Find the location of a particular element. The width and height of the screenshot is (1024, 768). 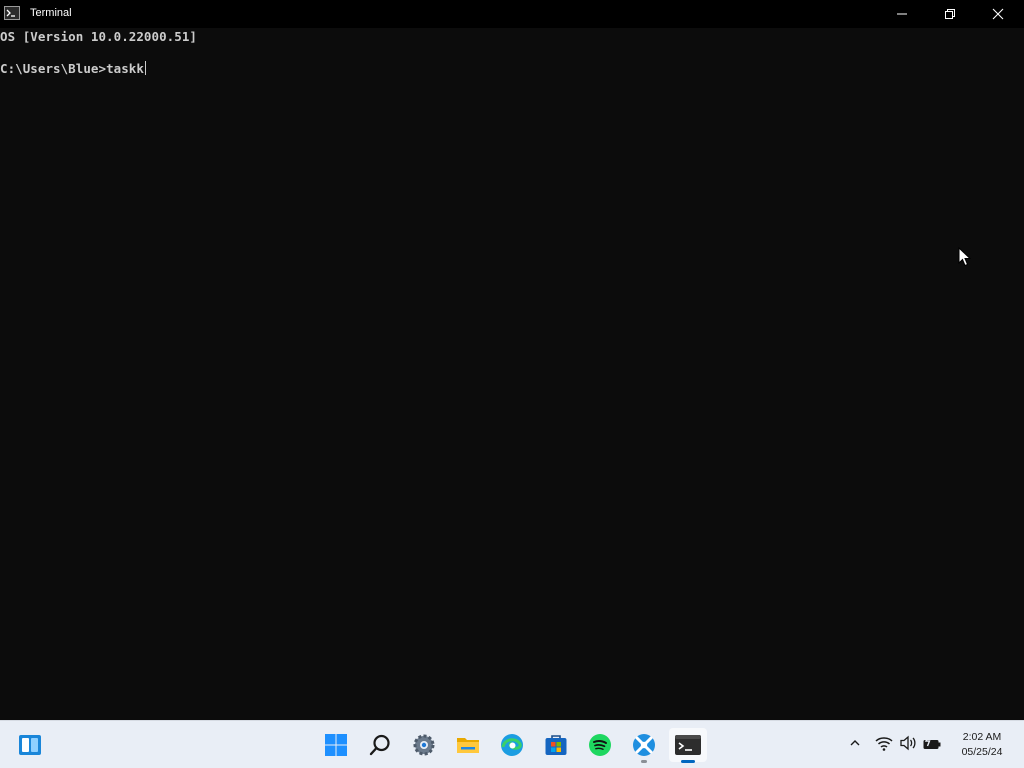

title-bar: Terminal is located at coordinates (512, 14).